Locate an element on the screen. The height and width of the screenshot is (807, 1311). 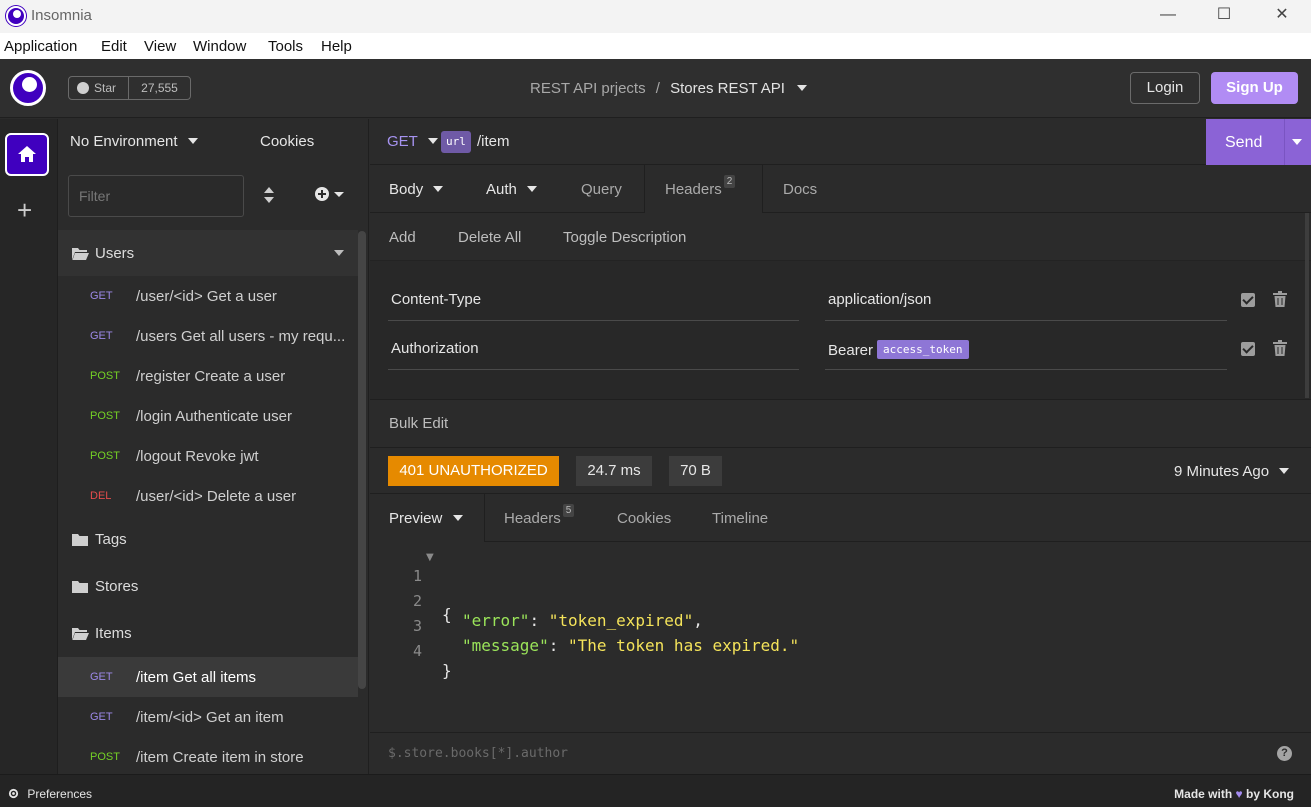
variable-token: access_token is located at coordinates (923, 349).